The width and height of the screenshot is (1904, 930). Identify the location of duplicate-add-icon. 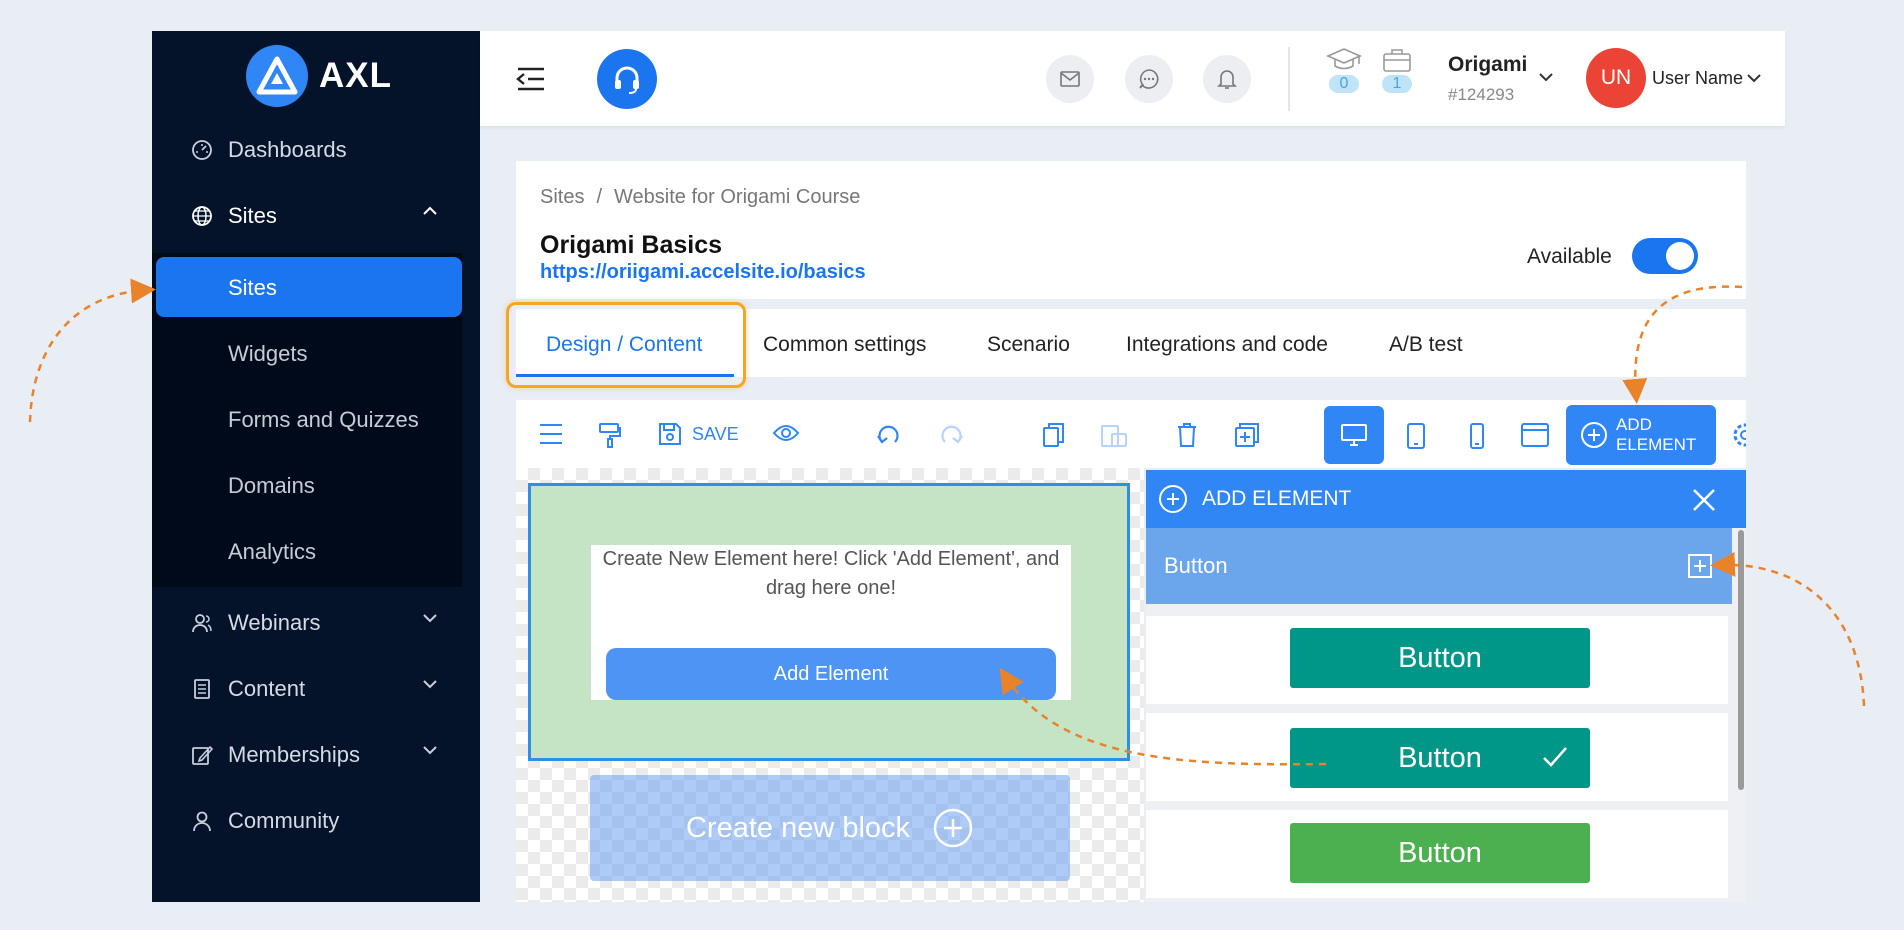
(1247, 435).